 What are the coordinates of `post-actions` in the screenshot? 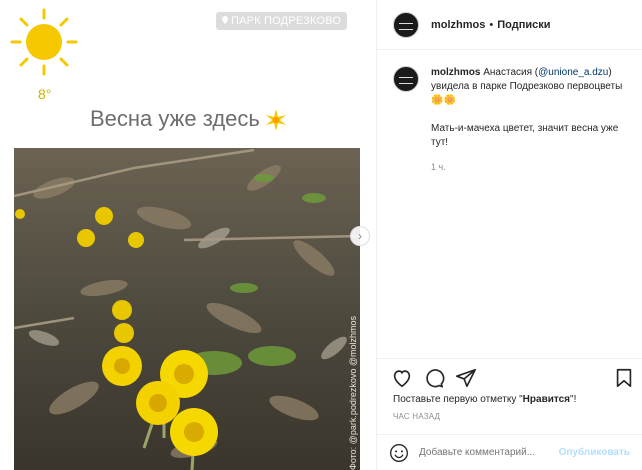 It's located at (509, 377).